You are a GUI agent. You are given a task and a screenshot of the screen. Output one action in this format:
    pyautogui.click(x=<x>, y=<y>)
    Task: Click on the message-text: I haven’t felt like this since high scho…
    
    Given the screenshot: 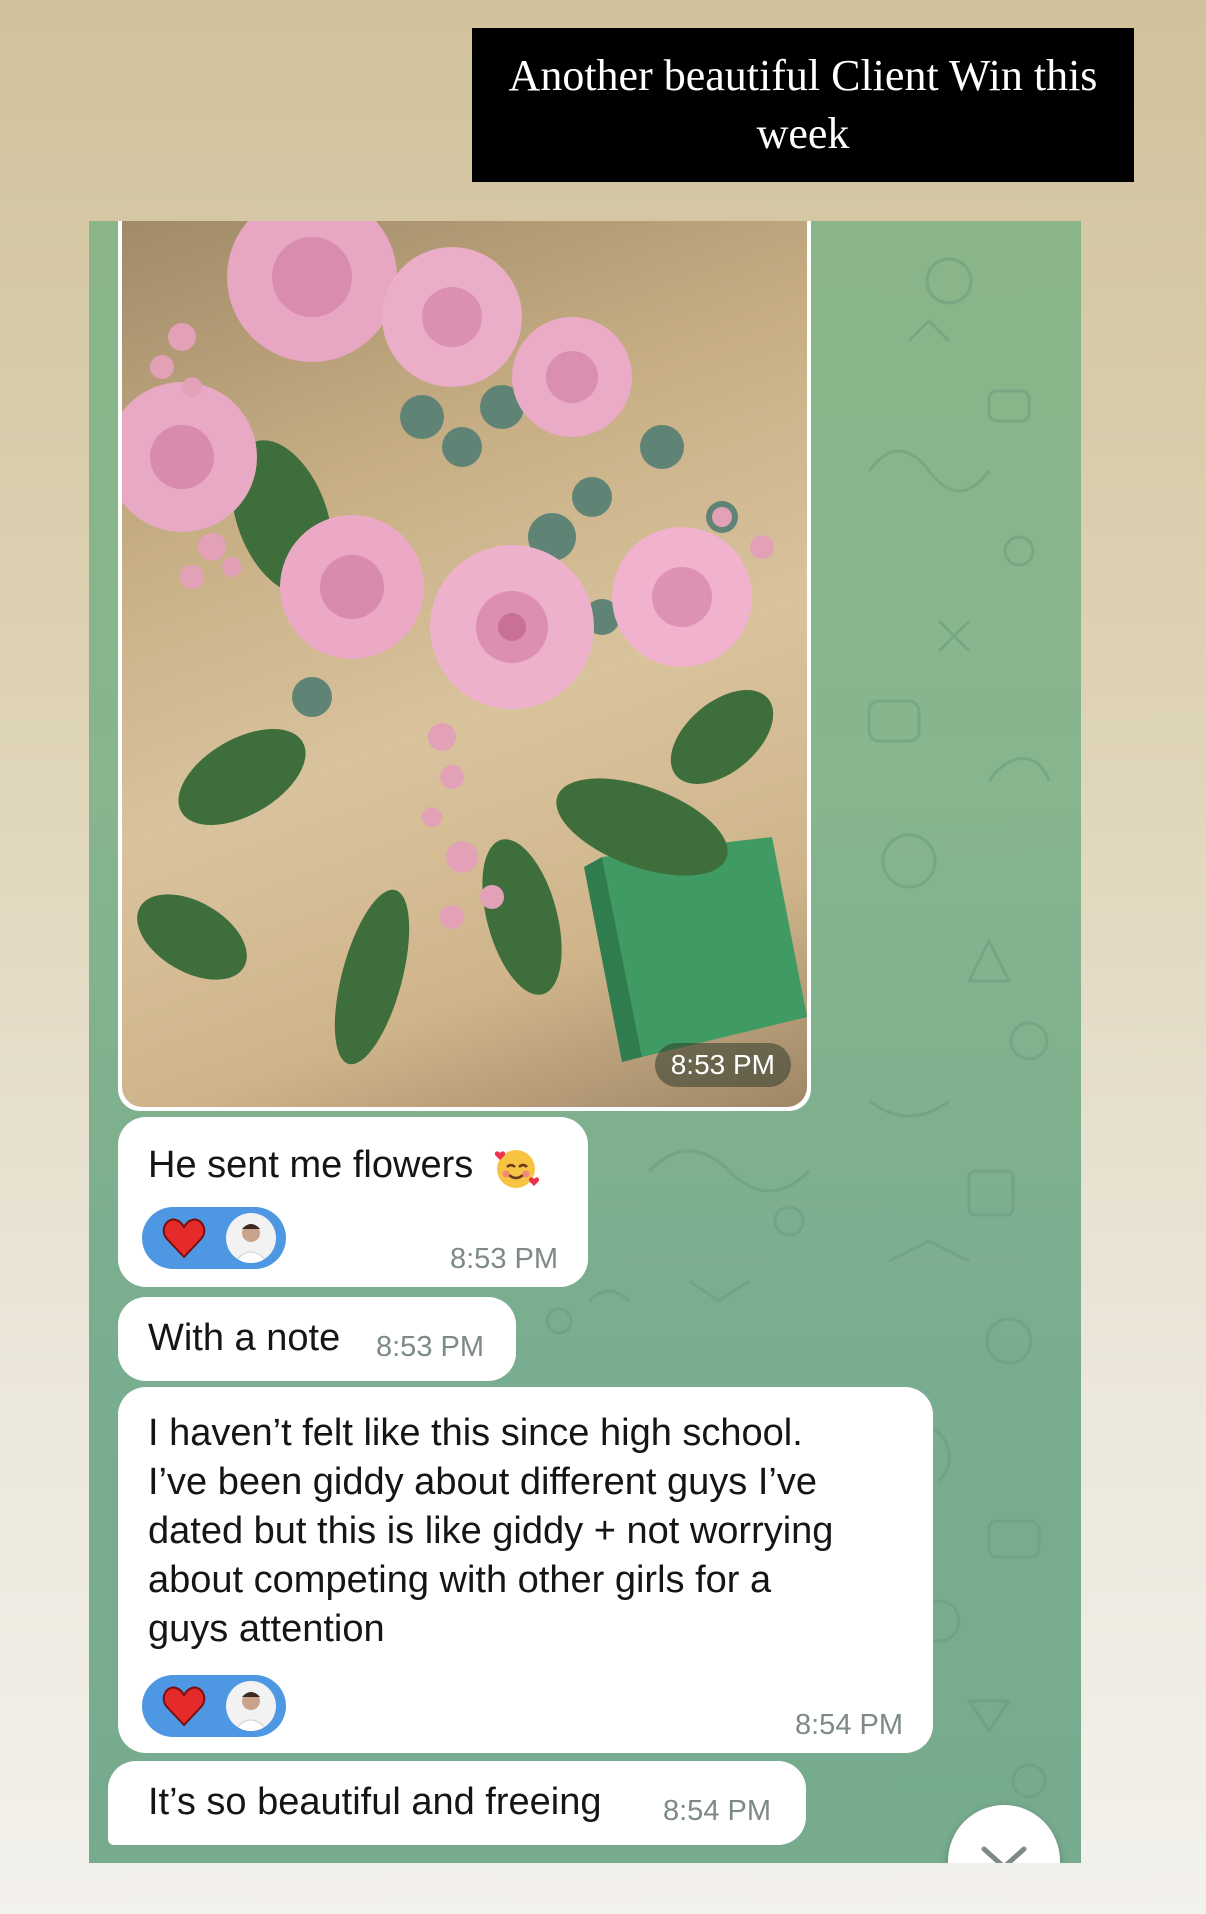 What is the action you would take?
    pyautogui.click(x=491, y=1531)
    